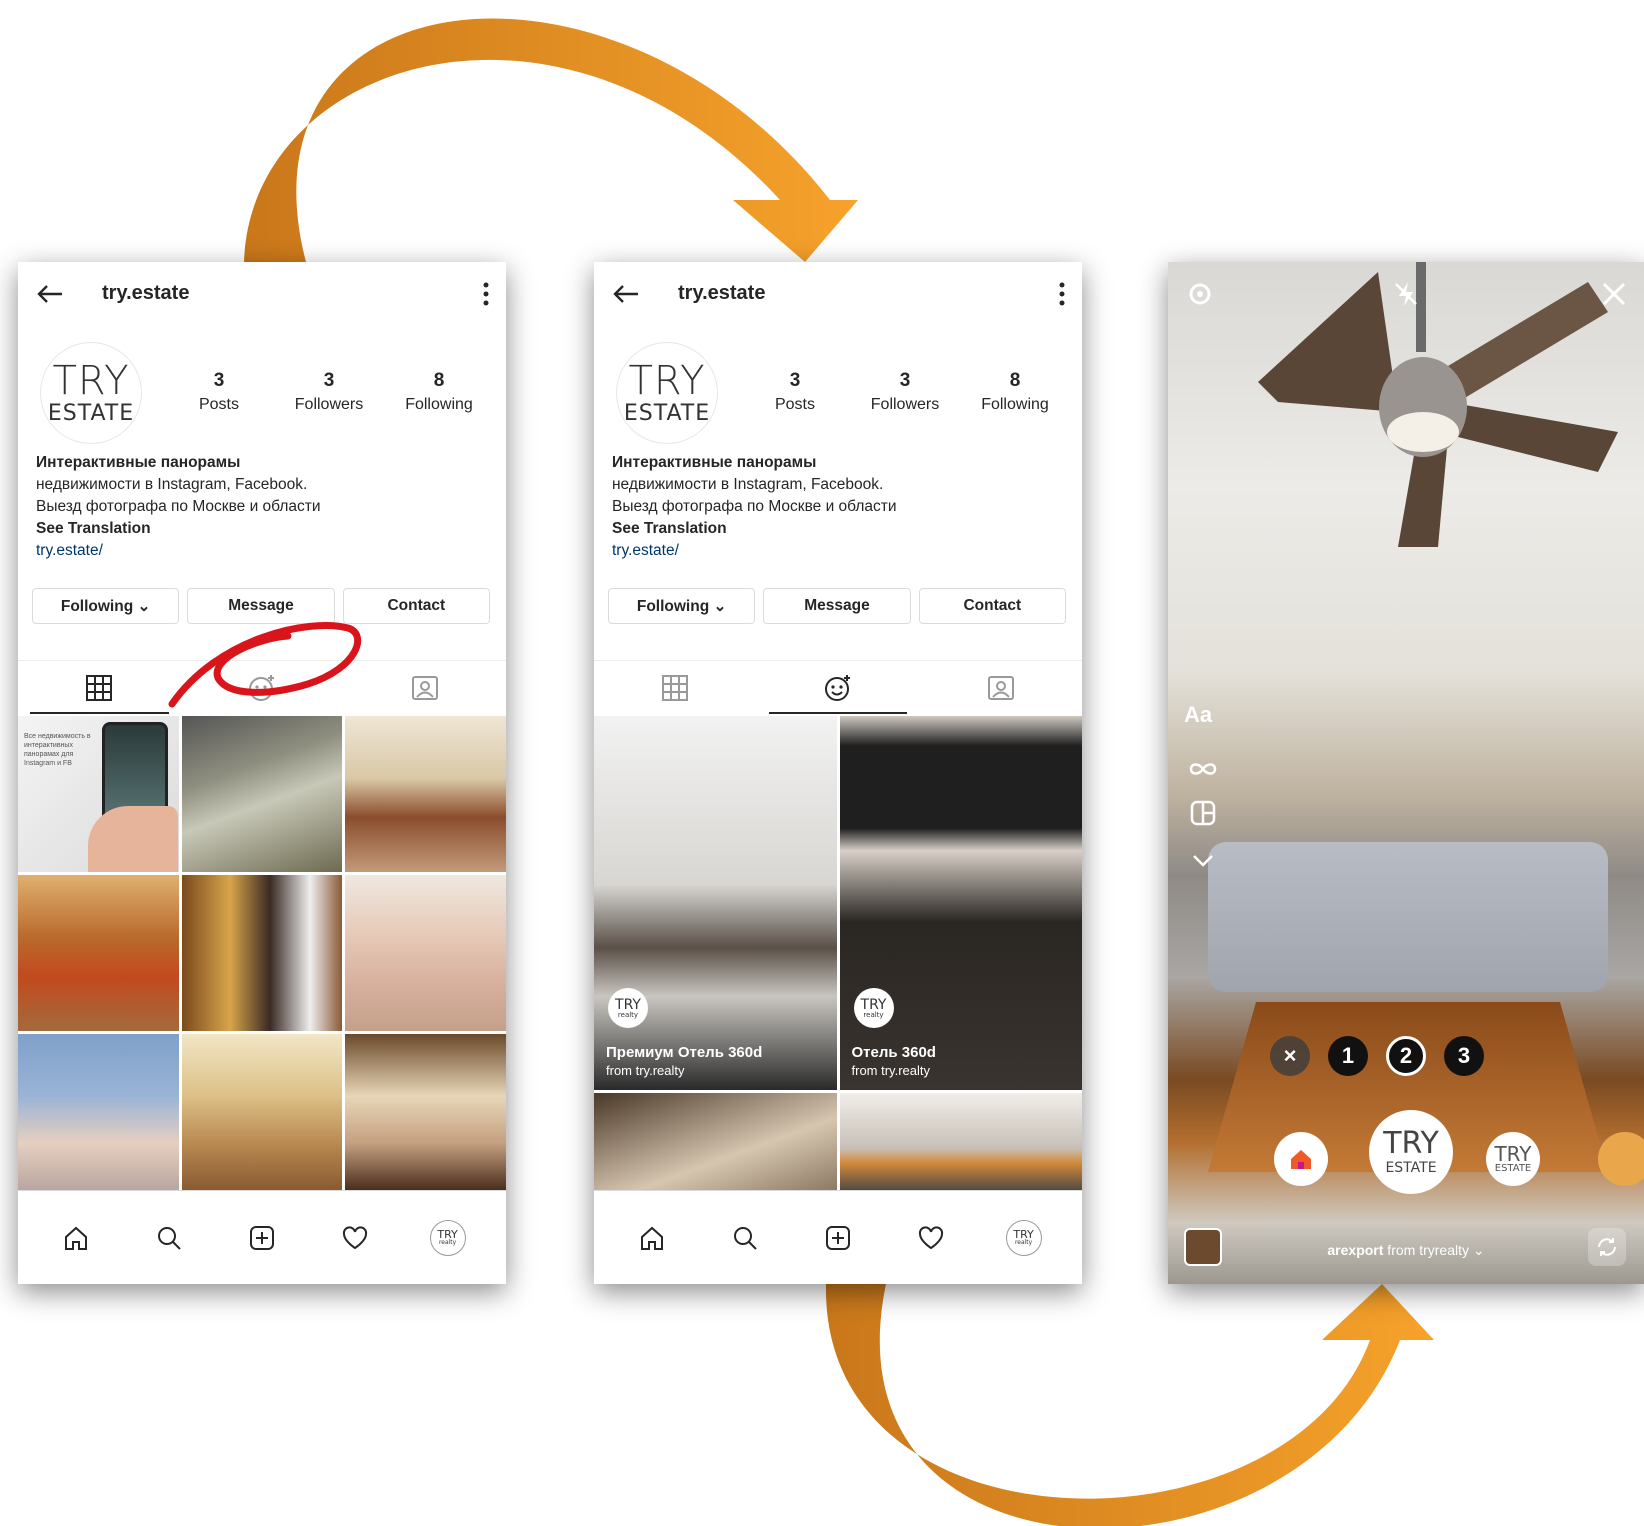 The height and width of the screenshot is (1526, 1644). I want to click on effect-caption: Премиум Отель 360d from try.realty, so click(684, 1061).